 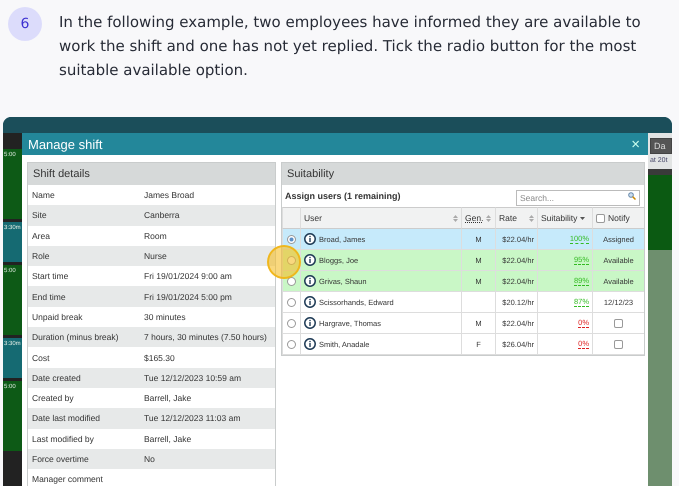 I want to click on column-header: Notify, so click(x=618, y=218).